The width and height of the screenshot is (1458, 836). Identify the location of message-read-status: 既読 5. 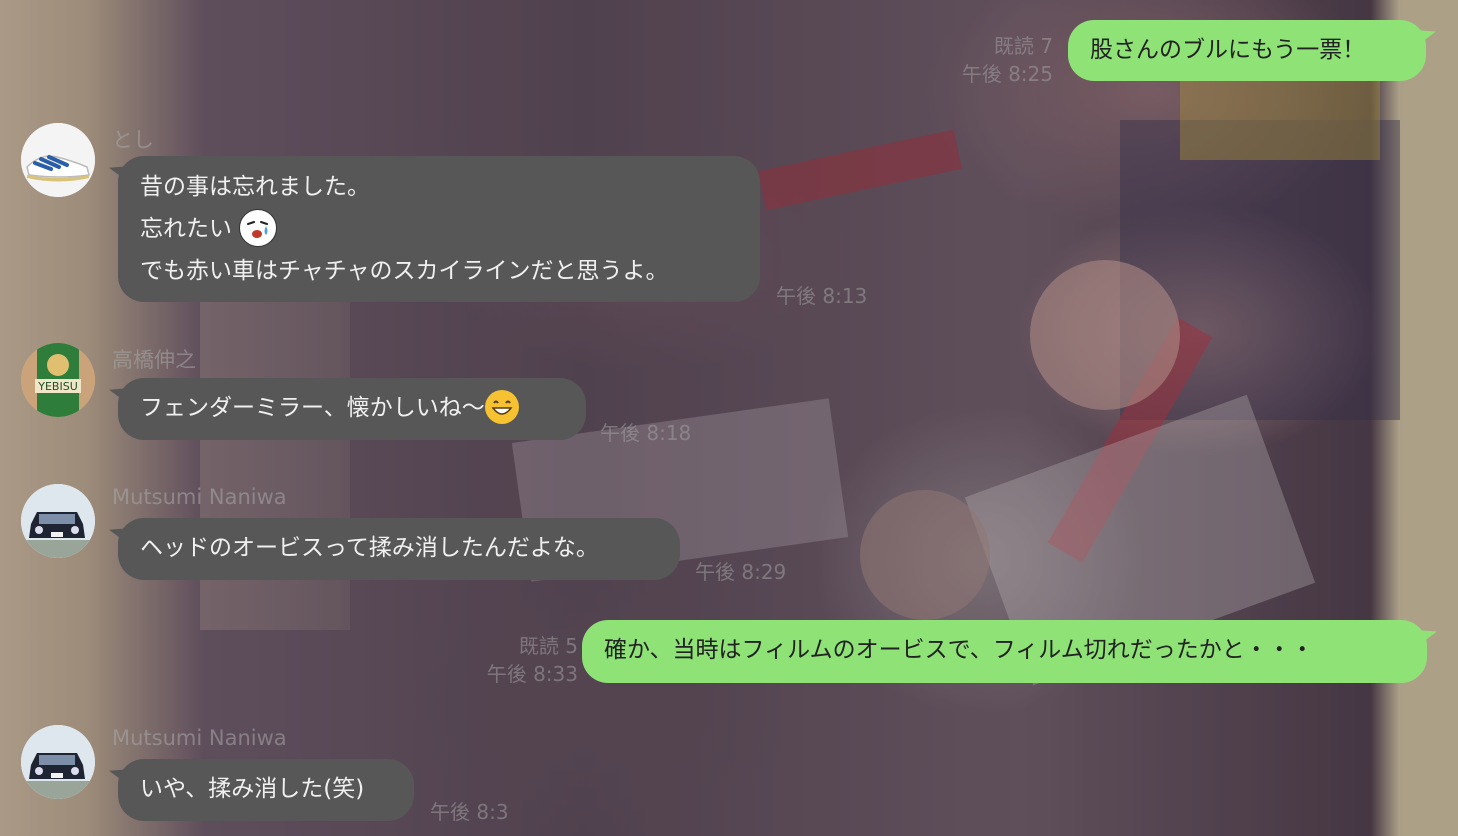
(548, 646).